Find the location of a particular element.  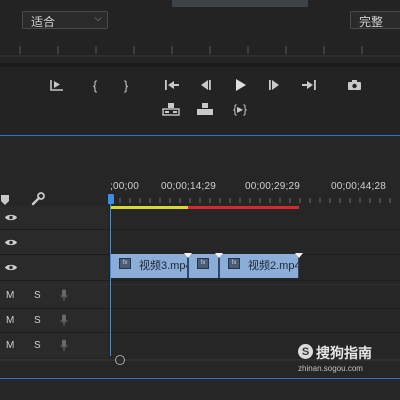

timecode-label: ;00;00 is located at coordinates (125, 186).